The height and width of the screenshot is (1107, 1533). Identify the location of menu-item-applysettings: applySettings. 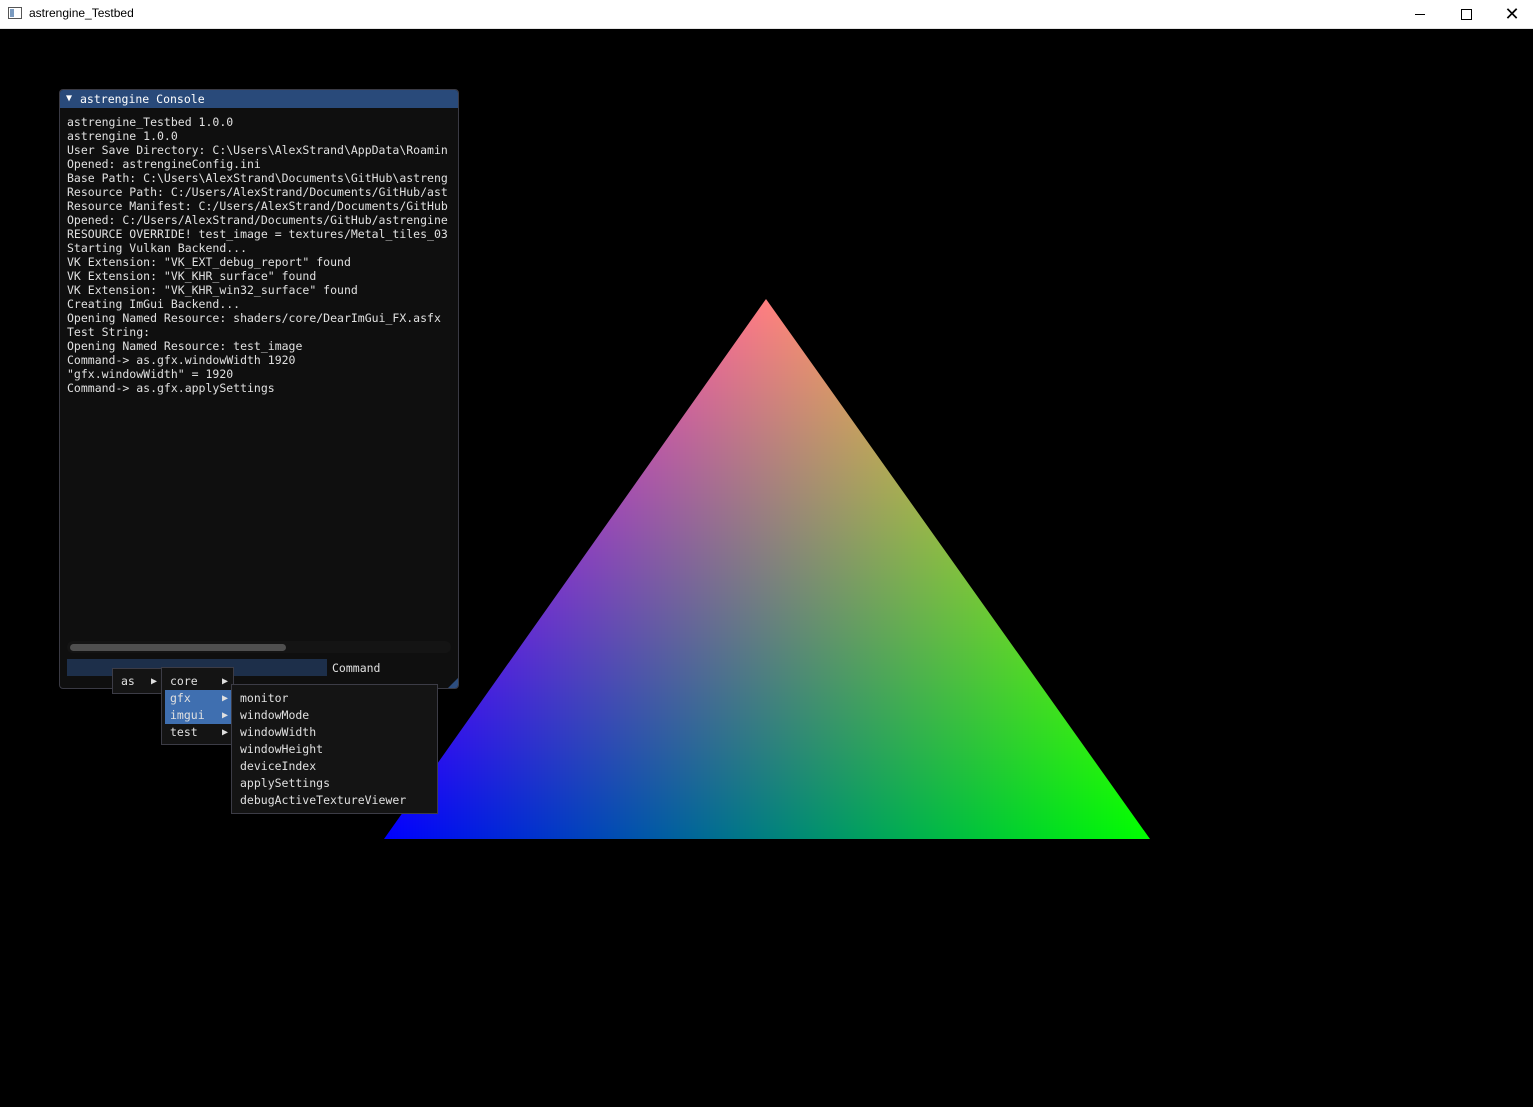
(335, 783).